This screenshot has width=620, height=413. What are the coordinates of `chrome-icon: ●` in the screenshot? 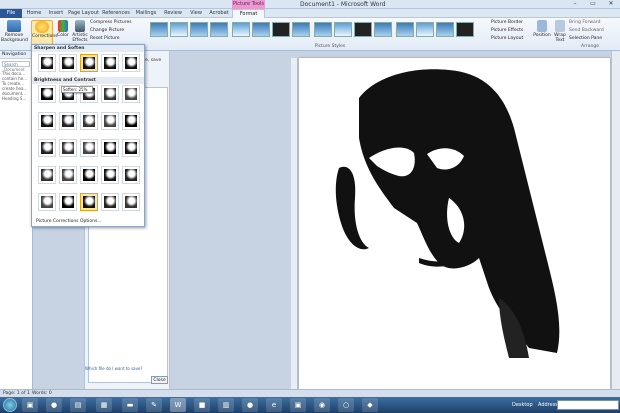 It's located at (54, 405).